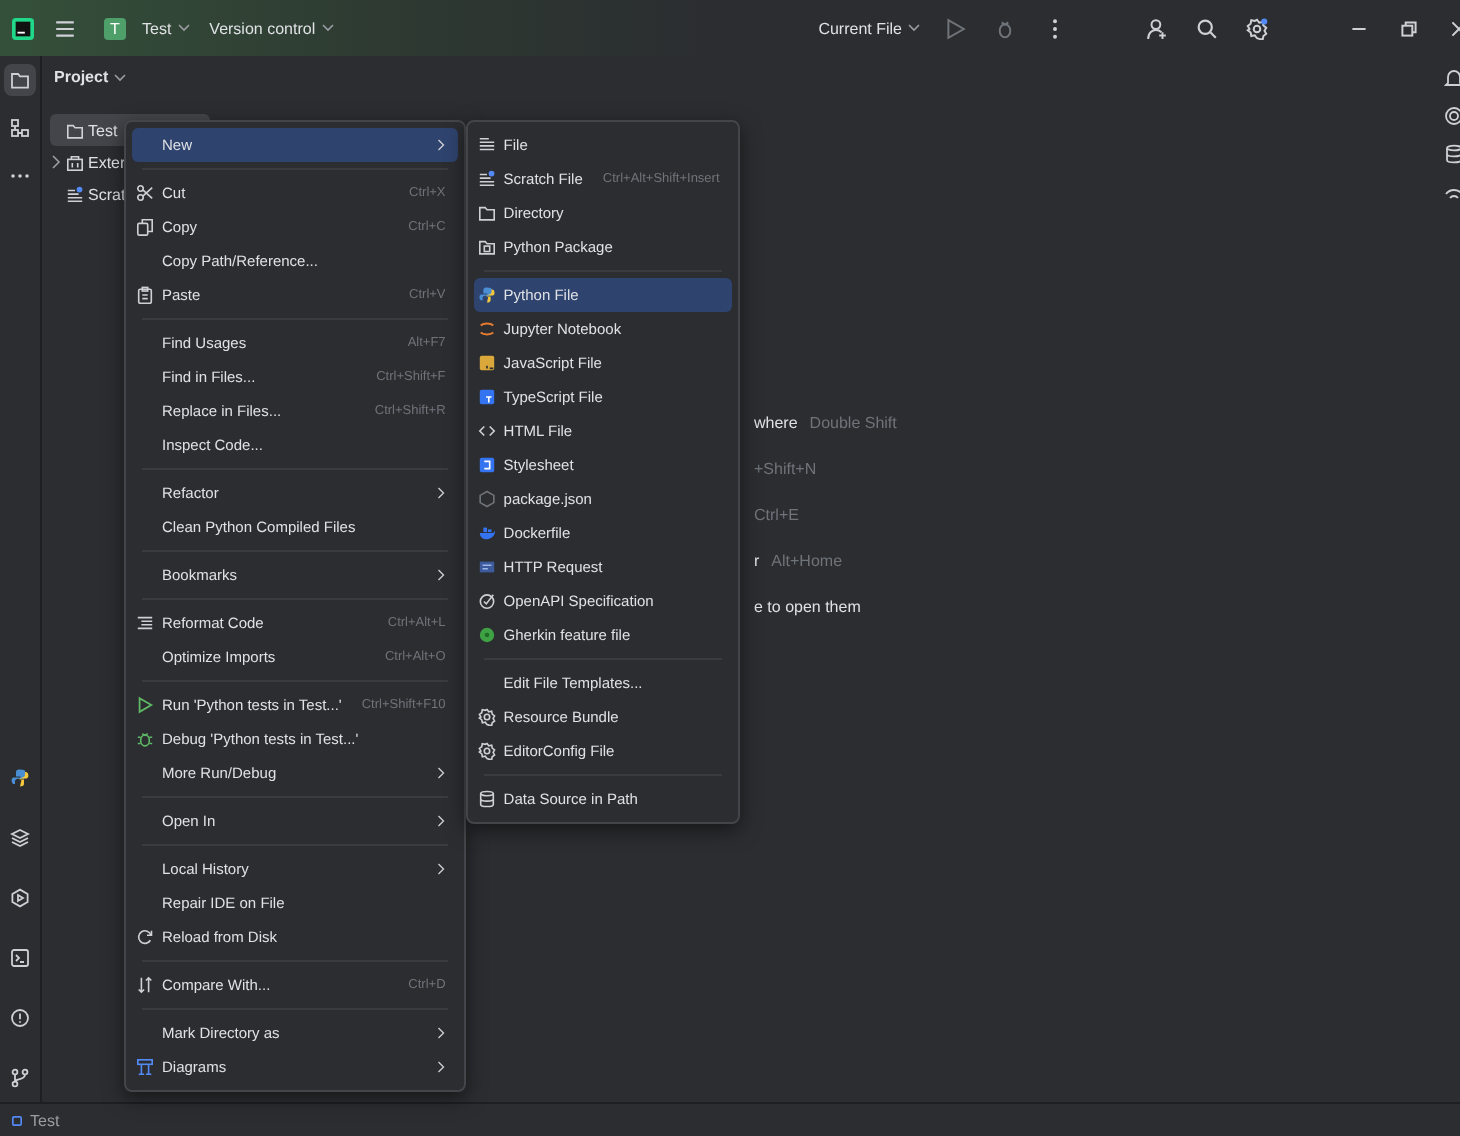 The height and width of the screenshot is (1136, 1460). I want to click on hint-text: e to open them, so click(807, 607).